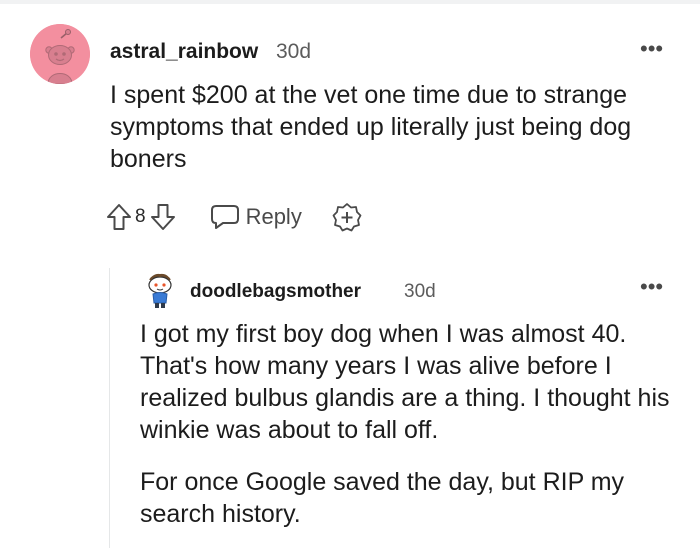  What do you see at coordinates (119, 217) in the screenshot?
I see `upvote-arrow-icon` at bounding box center [119, 217].